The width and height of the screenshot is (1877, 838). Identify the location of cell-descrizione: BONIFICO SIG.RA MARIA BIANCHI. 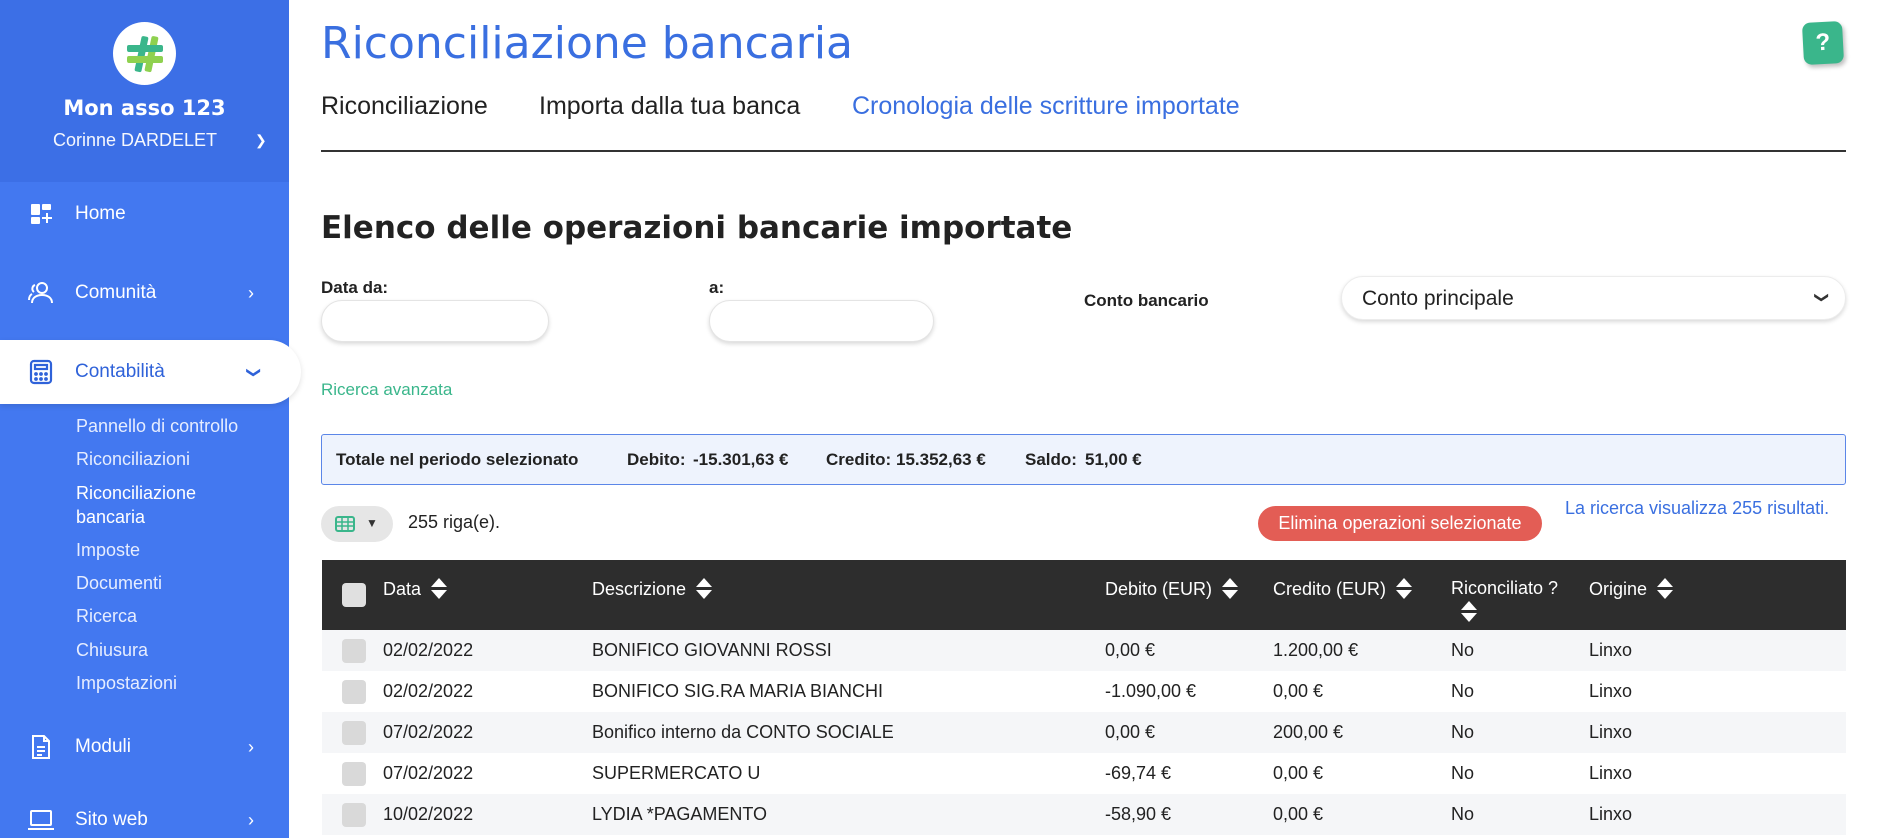
(738, 691).